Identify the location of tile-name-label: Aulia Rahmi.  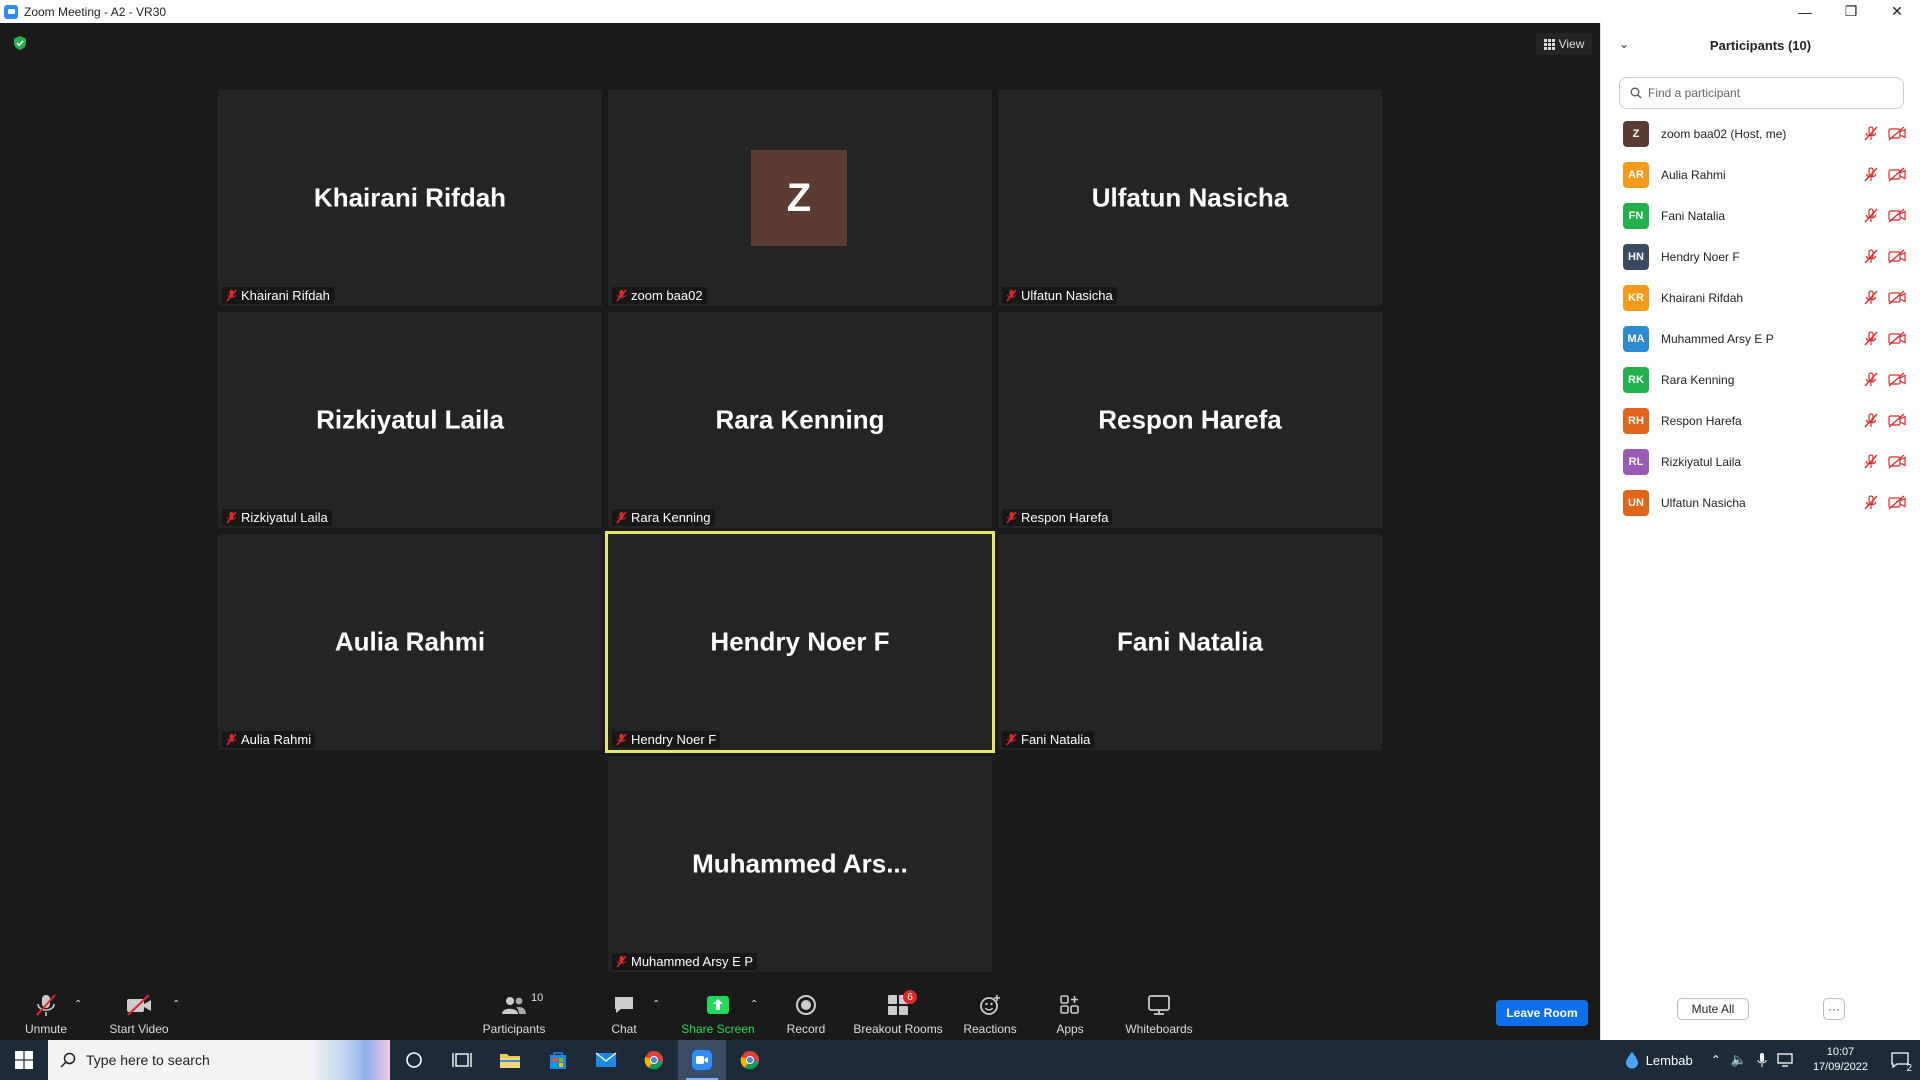
(269, 739).